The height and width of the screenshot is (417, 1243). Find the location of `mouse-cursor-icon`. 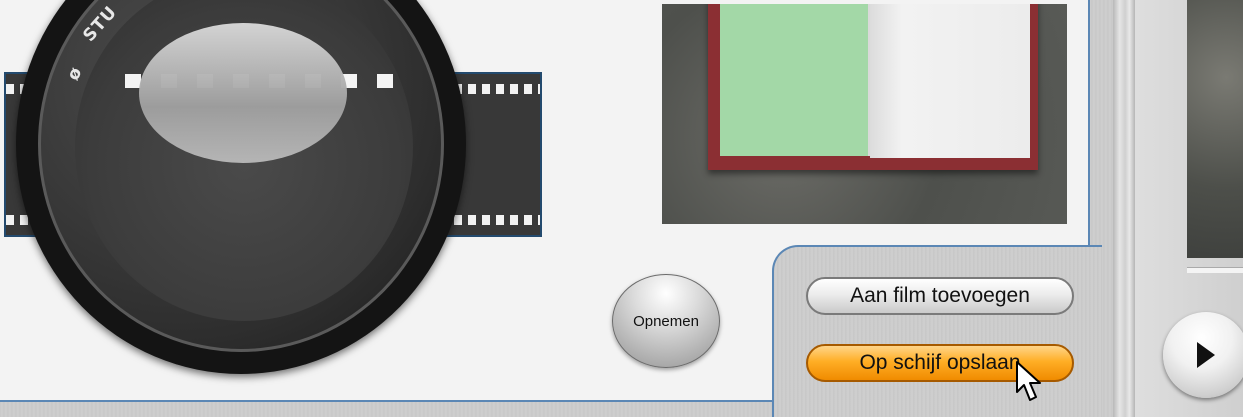

mouse-cursor-icon is located at coordinates (1028, 381).